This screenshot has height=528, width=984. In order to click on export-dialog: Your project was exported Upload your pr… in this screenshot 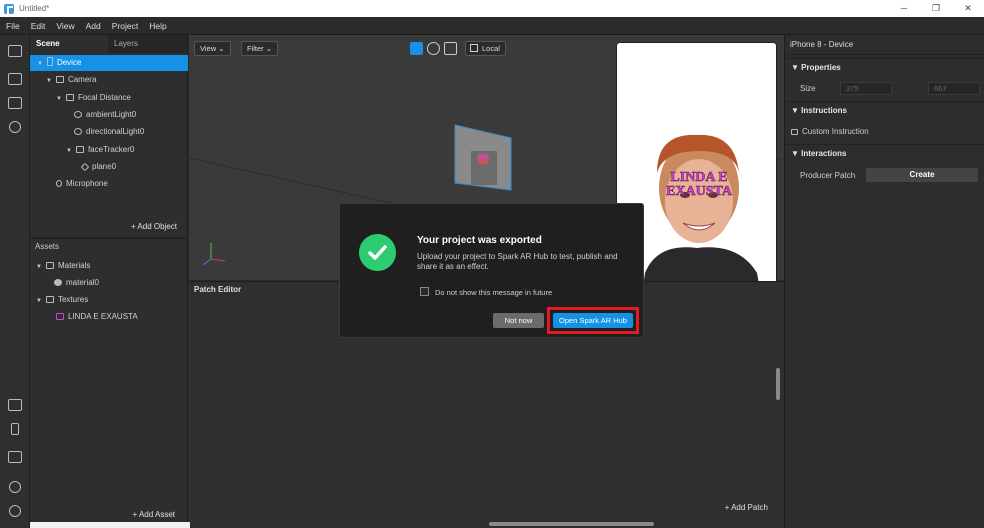, I will do `click(491, 270)`.